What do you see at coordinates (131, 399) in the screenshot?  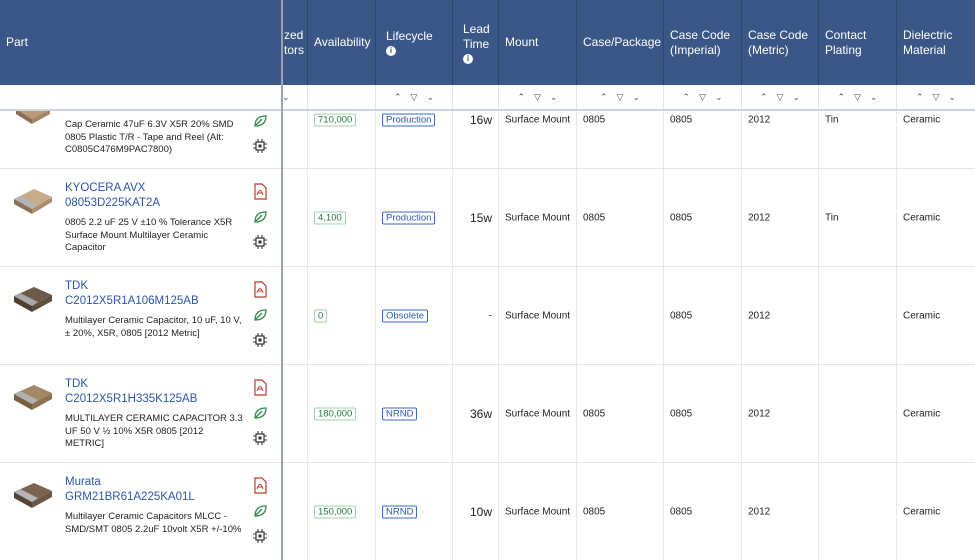 I see `part-number-link: C2012X5R1H335K125AB` at bounding box center [131, 399].